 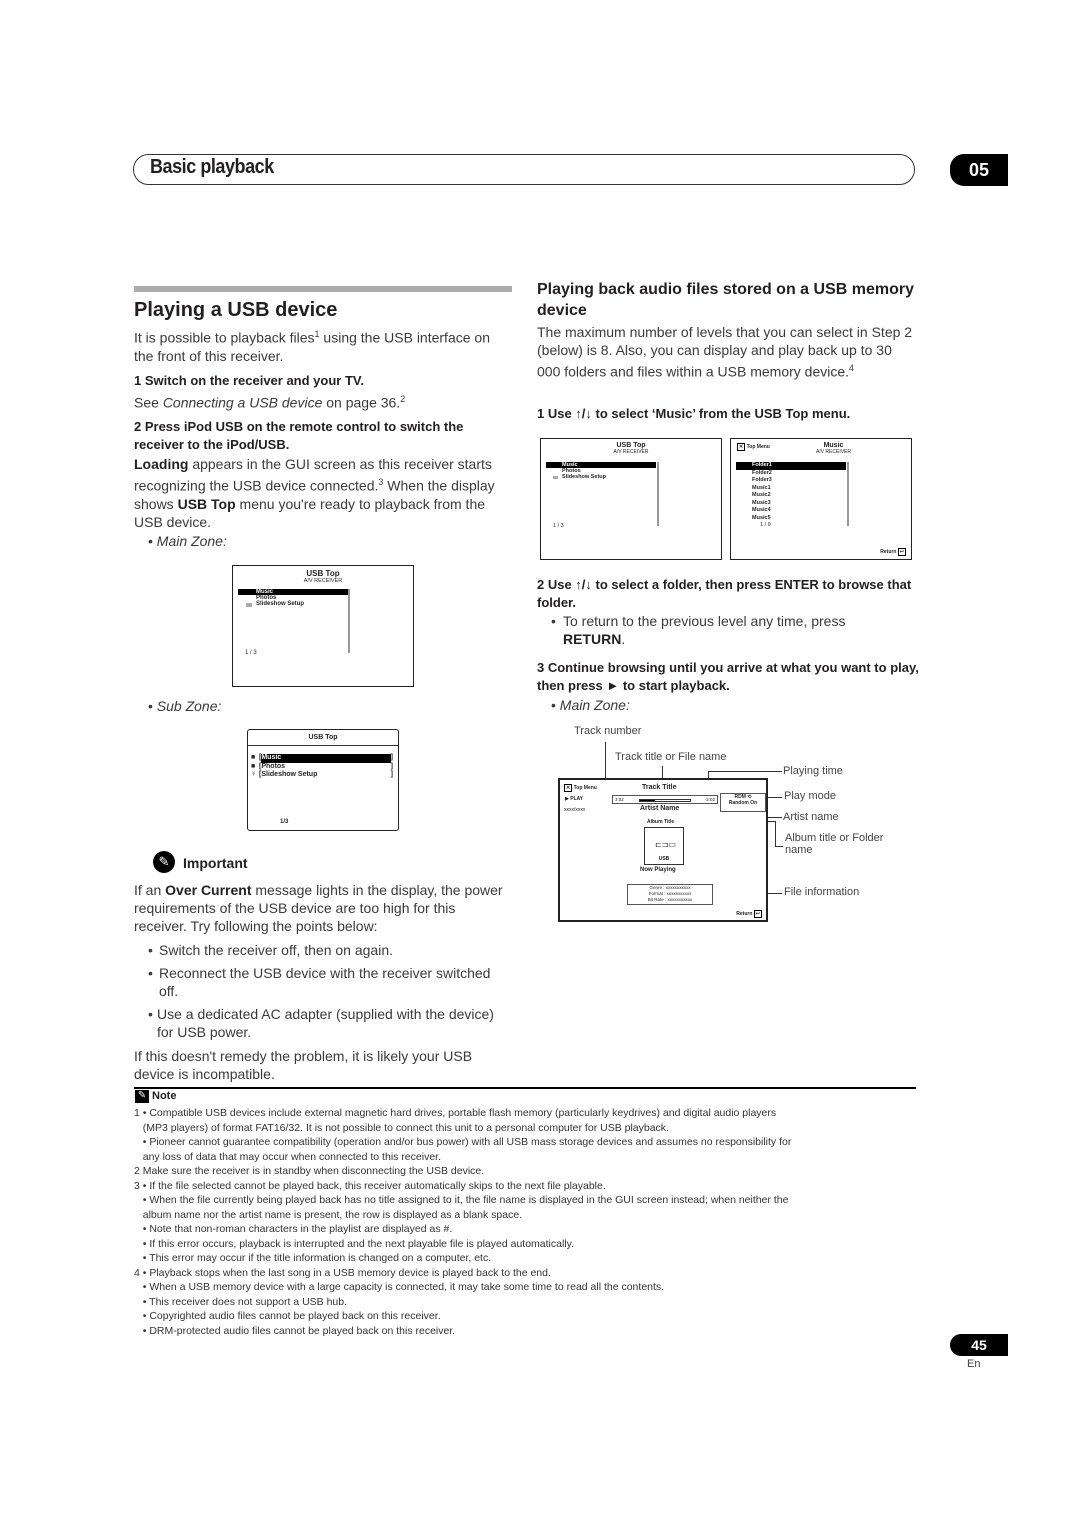 What do you see at coordinates (254, 774) in the screenshot?
I see `settings-icon: ☿` at bounding box center [254, 774].